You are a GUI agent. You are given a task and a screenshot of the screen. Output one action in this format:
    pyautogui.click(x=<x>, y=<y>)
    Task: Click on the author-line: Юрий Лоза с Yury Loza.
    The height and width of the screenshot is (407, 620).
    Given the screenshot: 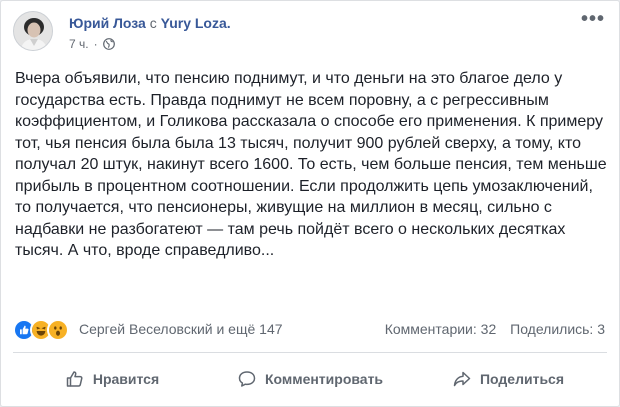 What is the action you would take?
    pyautogui.click(x=150, y=23)
    